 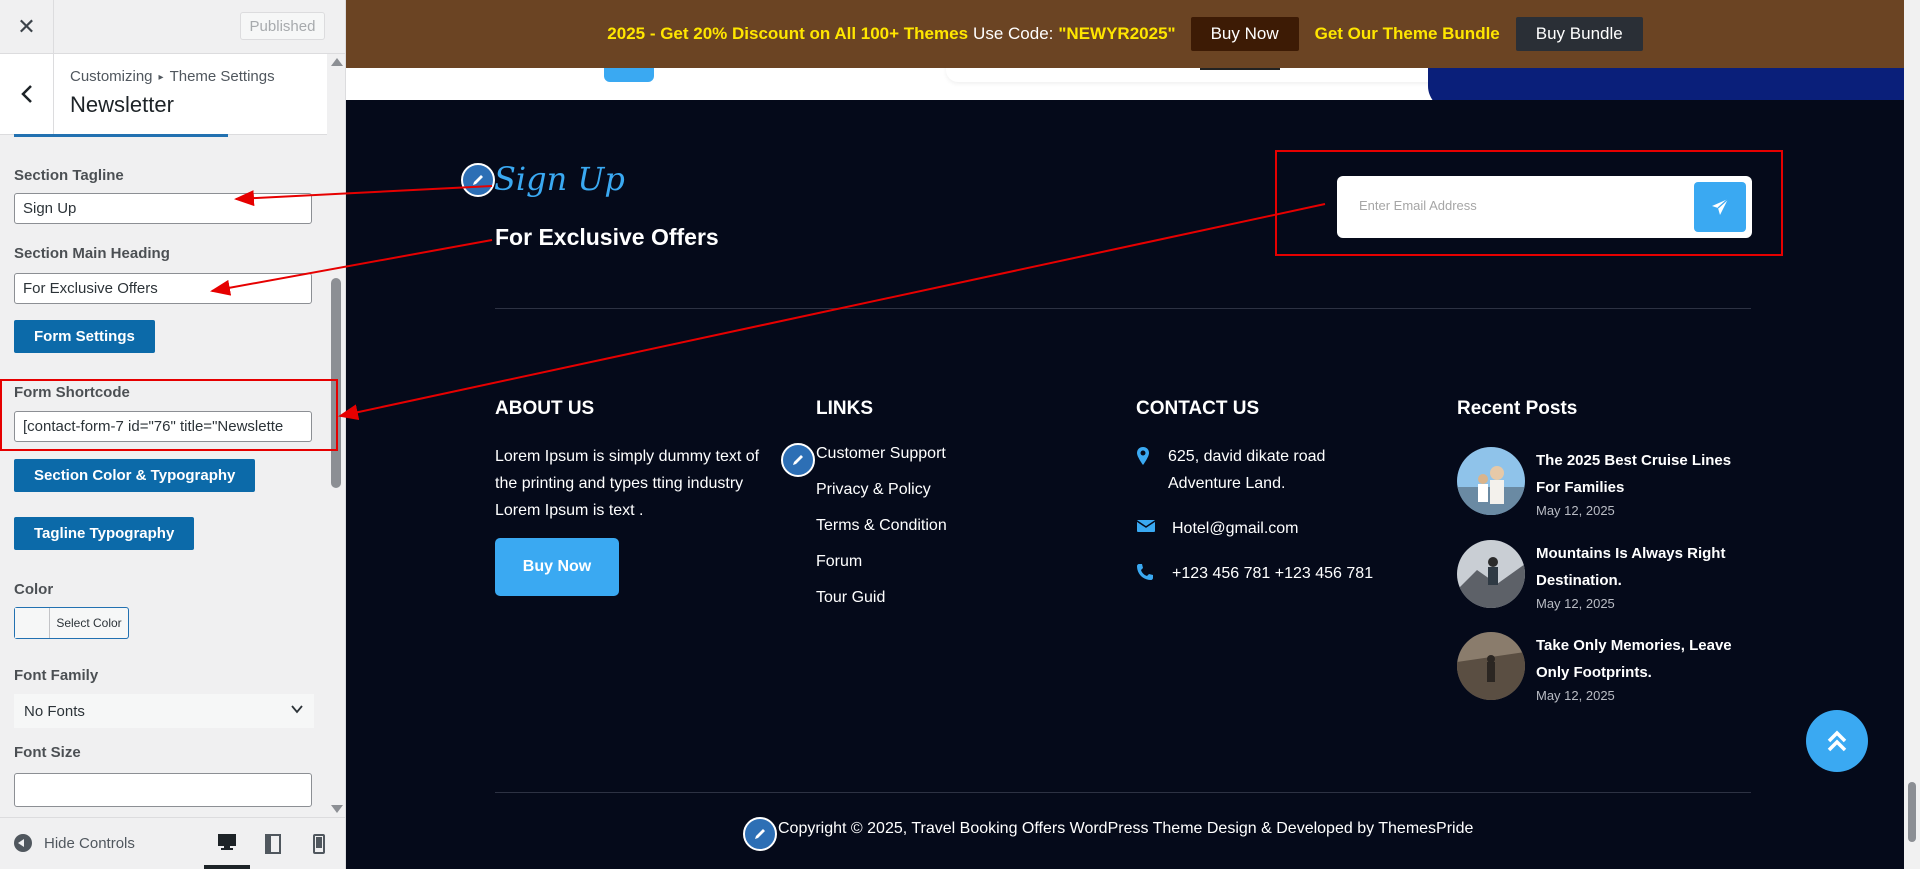 What do you see at coordinates (881, 454) in the screenshot?
I see `footer-link: Customer Support` at bounding box center [881, 454].